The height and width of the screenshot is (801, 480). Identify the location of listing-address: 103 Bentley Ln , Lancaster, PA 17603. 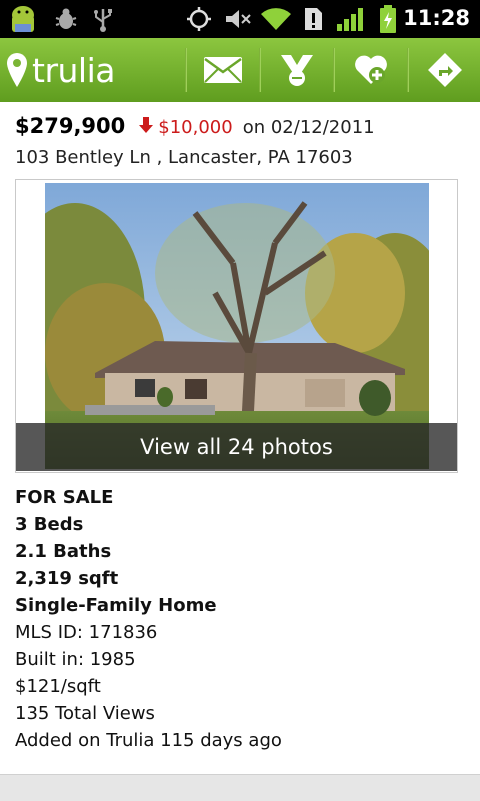
(184, 157).